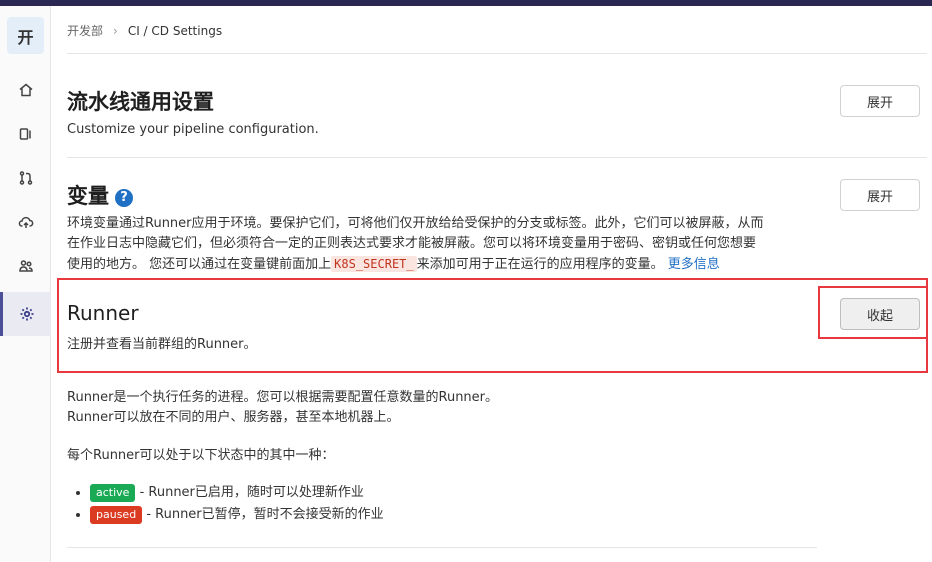  What do you see at coordinates (199, 264) in the screenshot?
I see `variables-description-text: 使用的地方。 您还可以通过在变量键前面加上` at bounding box center [199, 264].